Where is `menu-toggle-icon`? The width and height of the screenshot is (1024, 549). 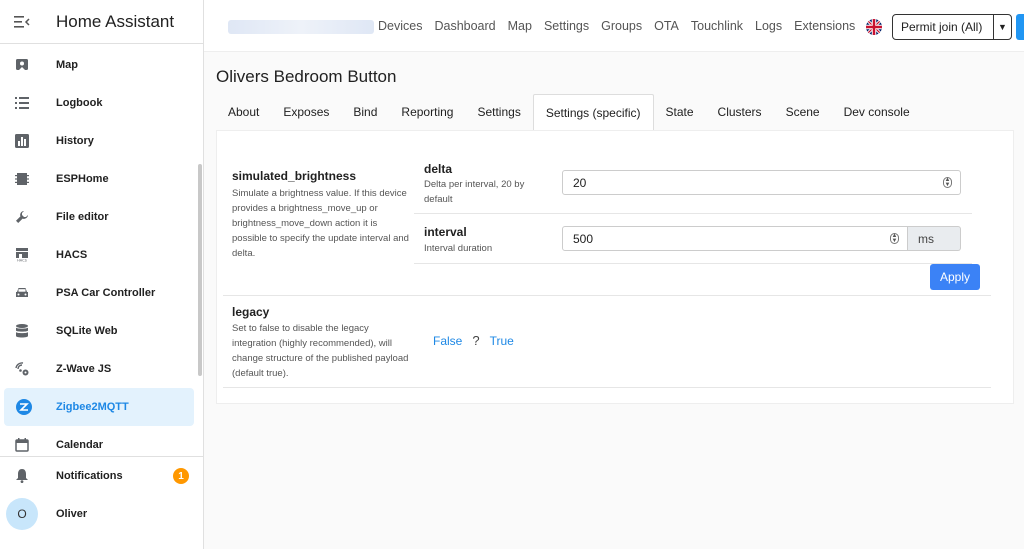 menu-toggle-icon is located at coordinates (22, 22).